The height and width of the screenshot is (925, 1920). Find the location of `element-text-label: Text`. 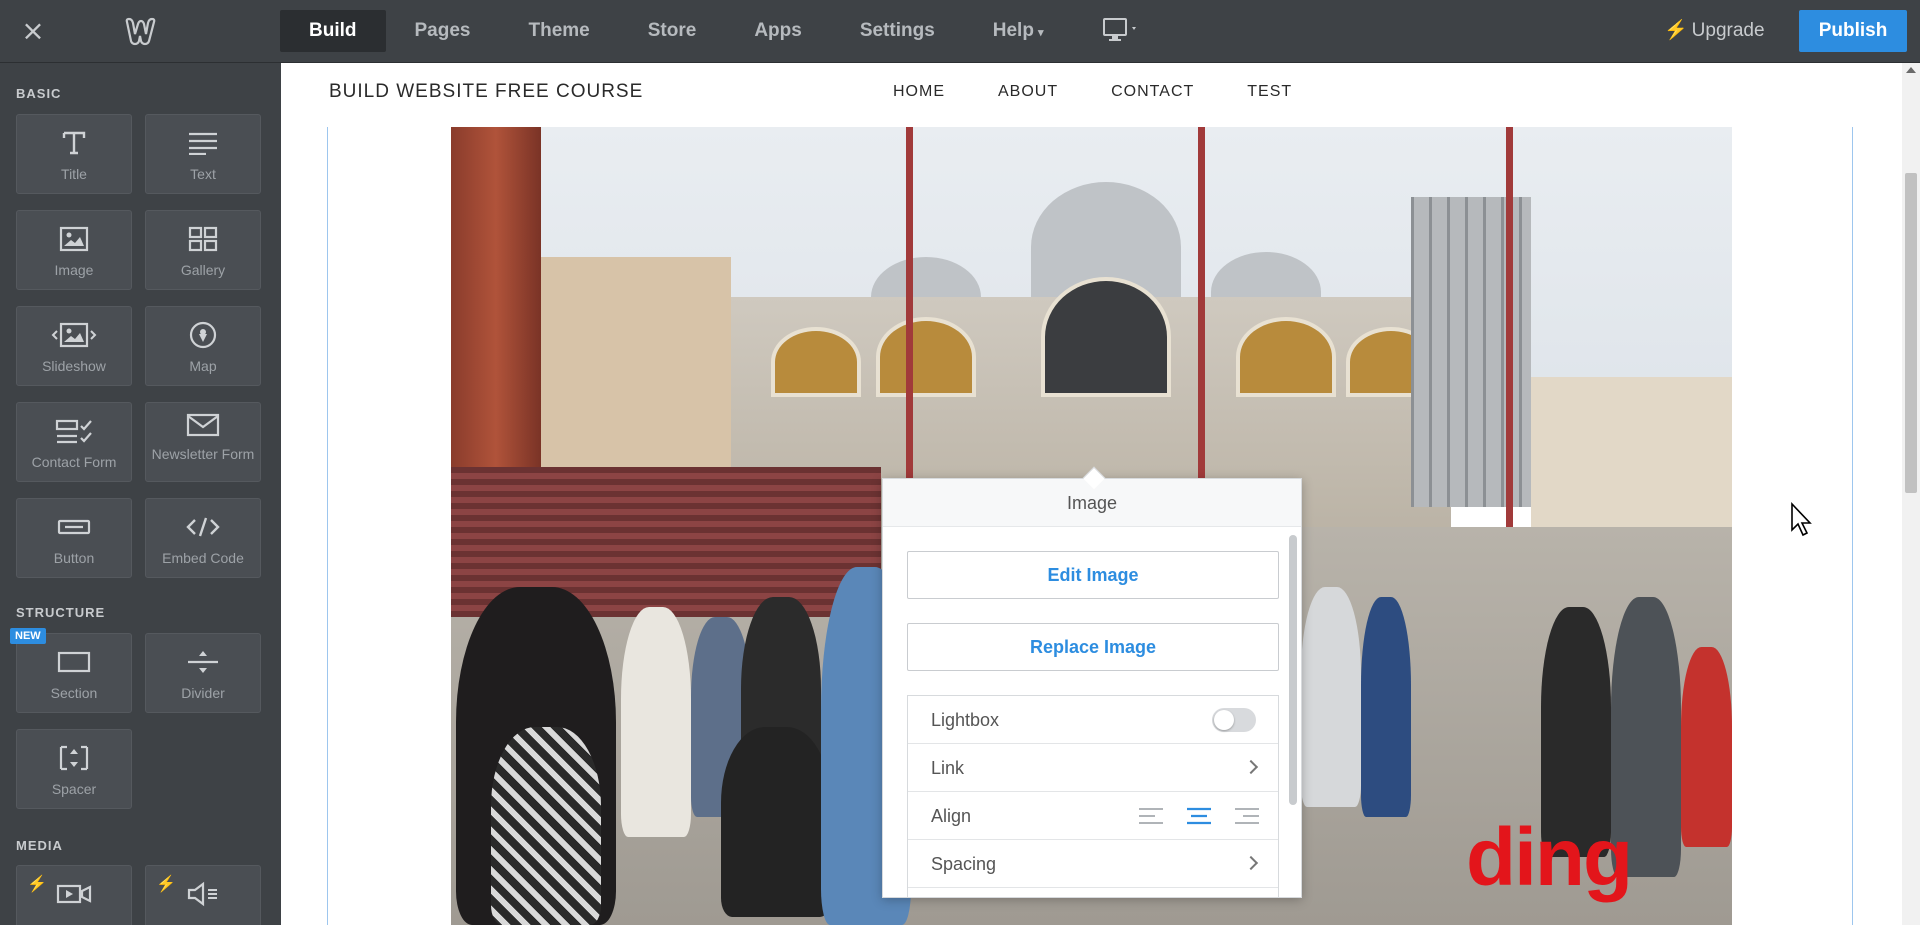

element-text-label: Text is located at coordinates (203, 174).